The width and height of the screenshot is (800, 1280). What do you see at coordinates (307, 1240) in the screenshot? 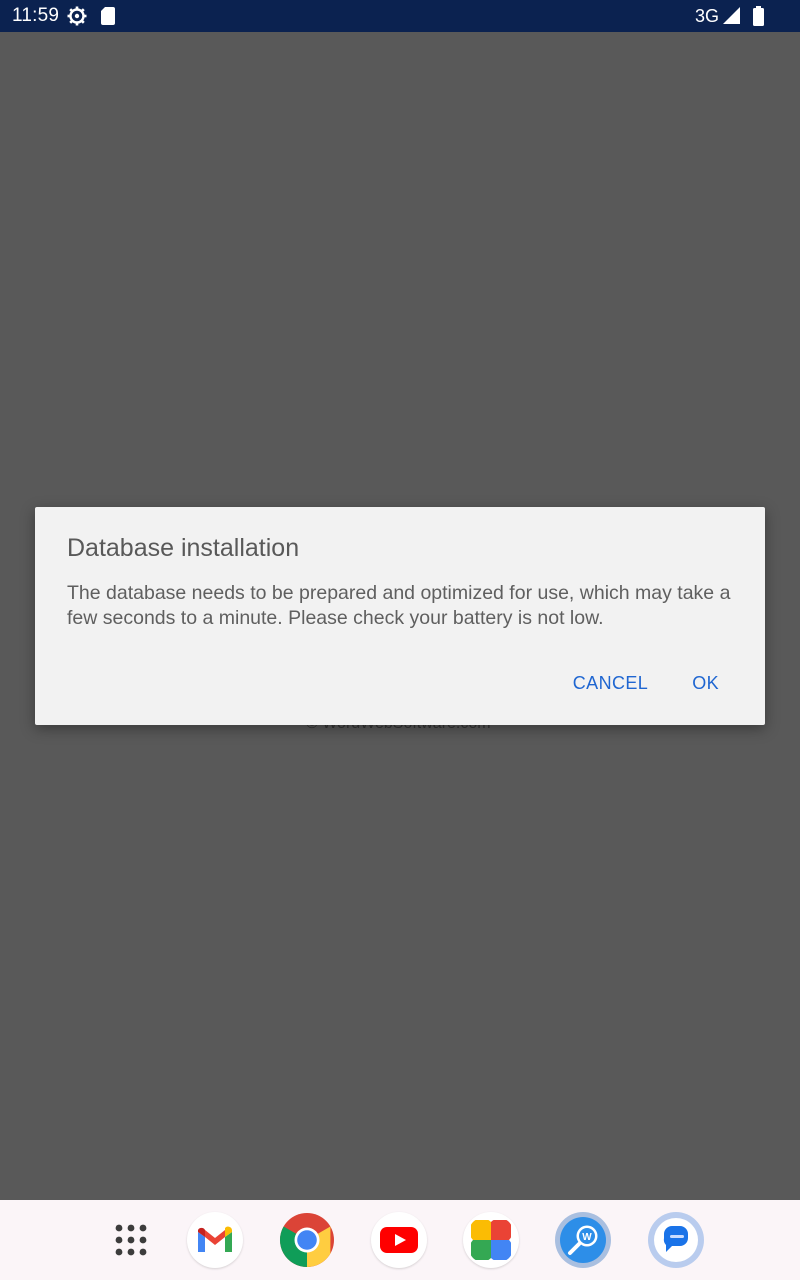
I see `chrome-icon` at bounding box center [307, 1240].